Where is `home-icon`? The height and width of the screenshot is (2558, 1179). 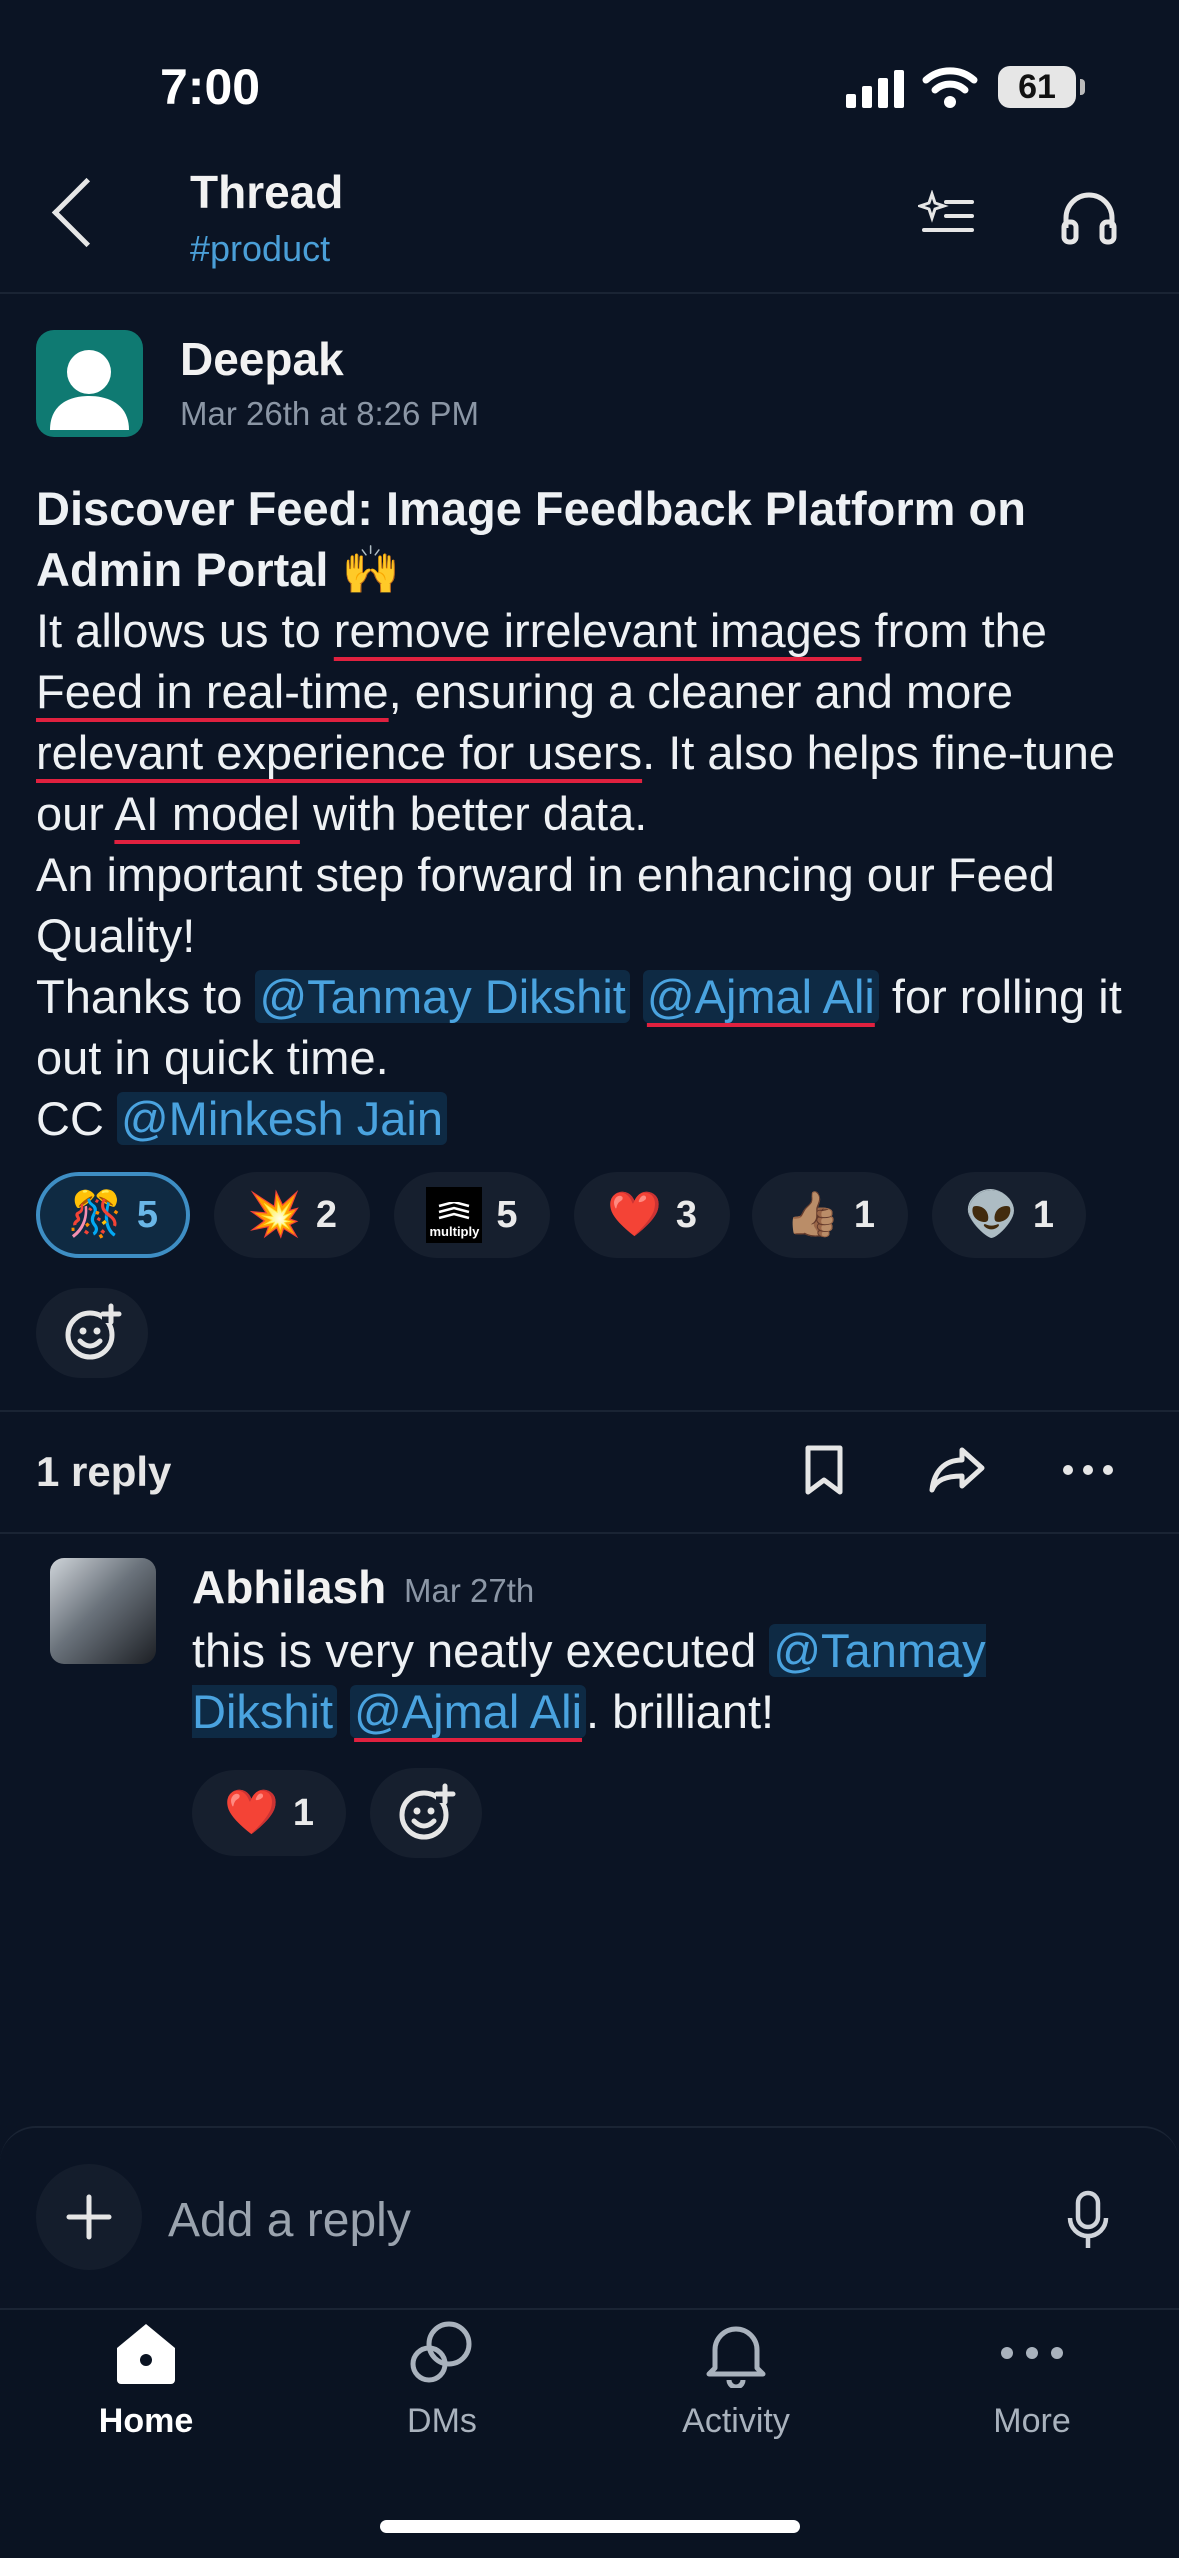 home-icon is located at coordinates (146, 2354).